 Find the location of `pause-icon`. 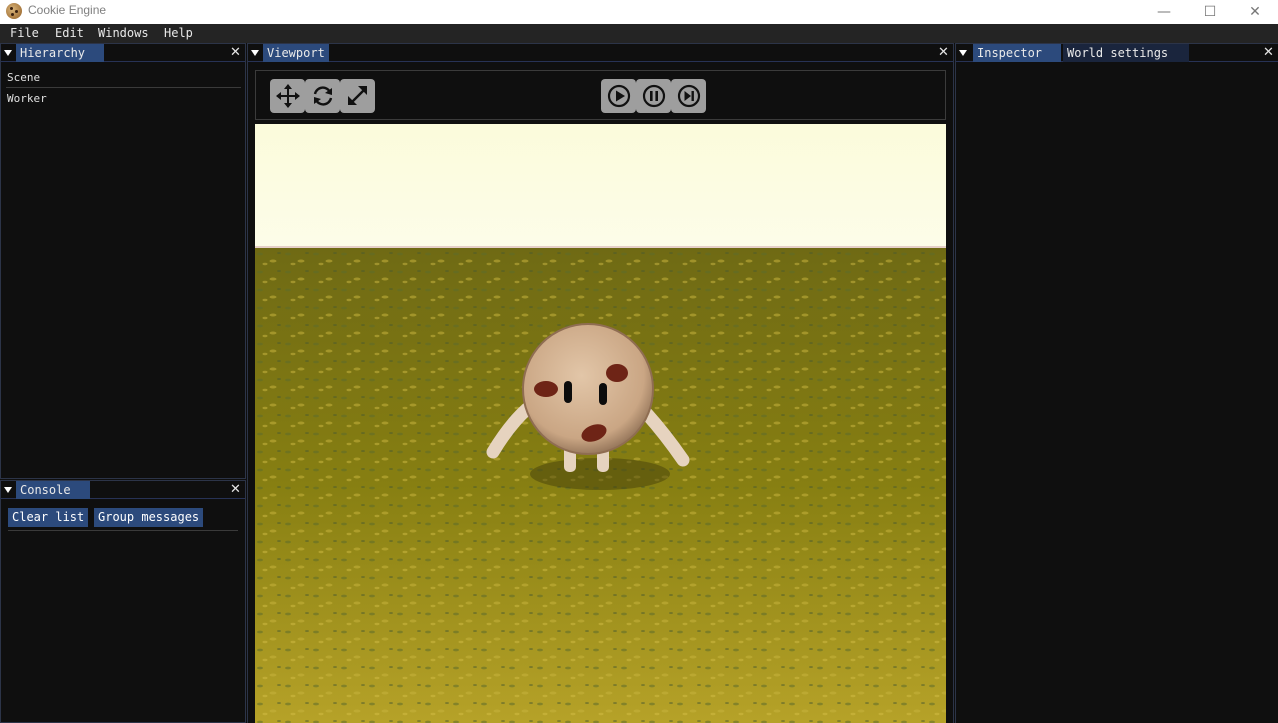

pause-icon is located at coordinates (653, 96).